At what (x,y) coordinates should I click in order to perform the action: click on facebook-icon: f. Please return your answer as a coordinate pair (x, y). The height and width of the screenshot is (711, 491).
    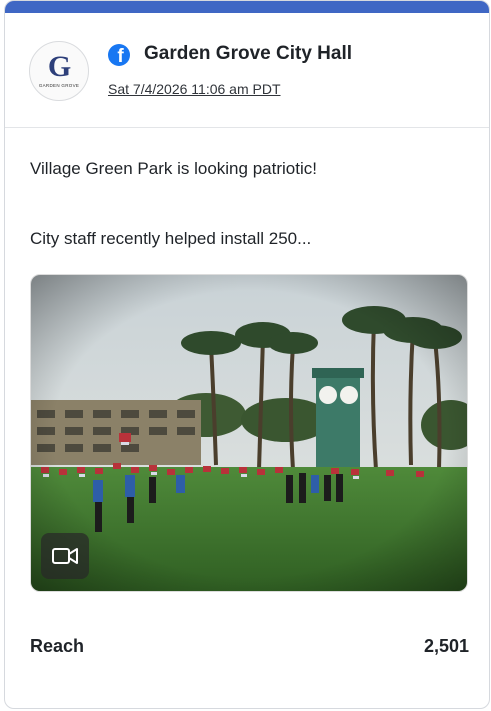
    Looking at the image, I should click on (119, 55).